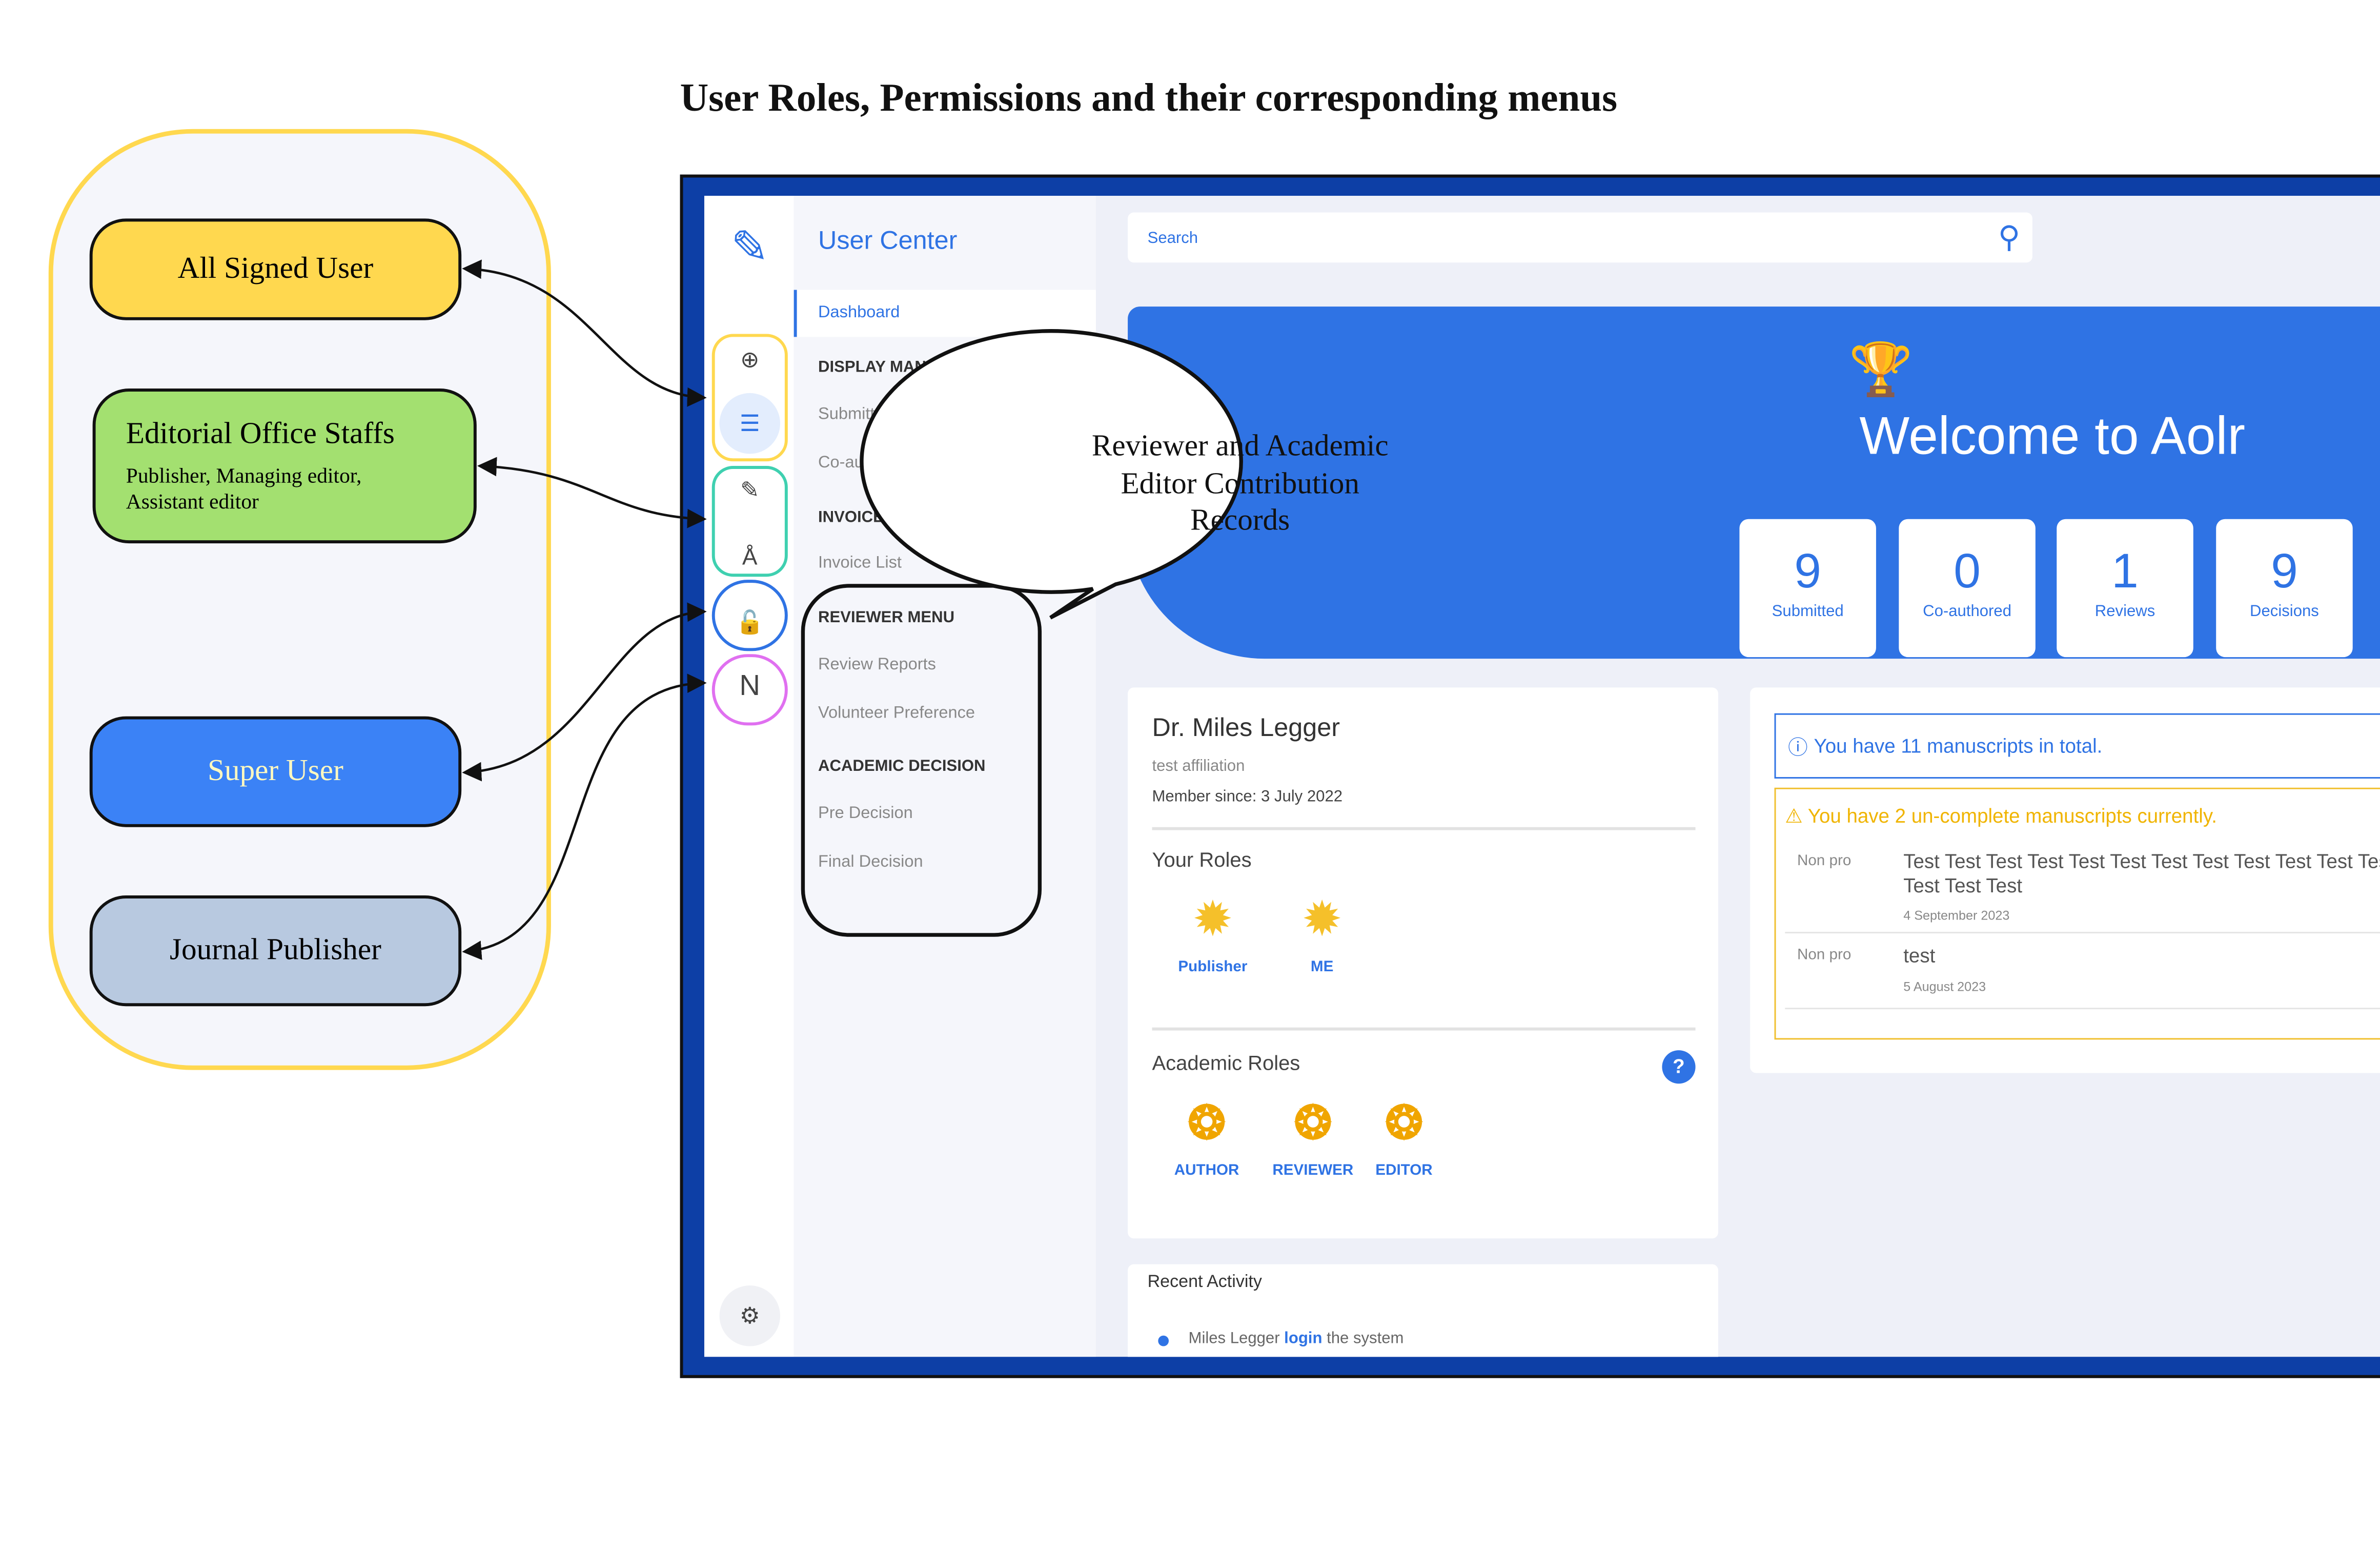  I want to click on arrow-publisher, so click(584, 816).